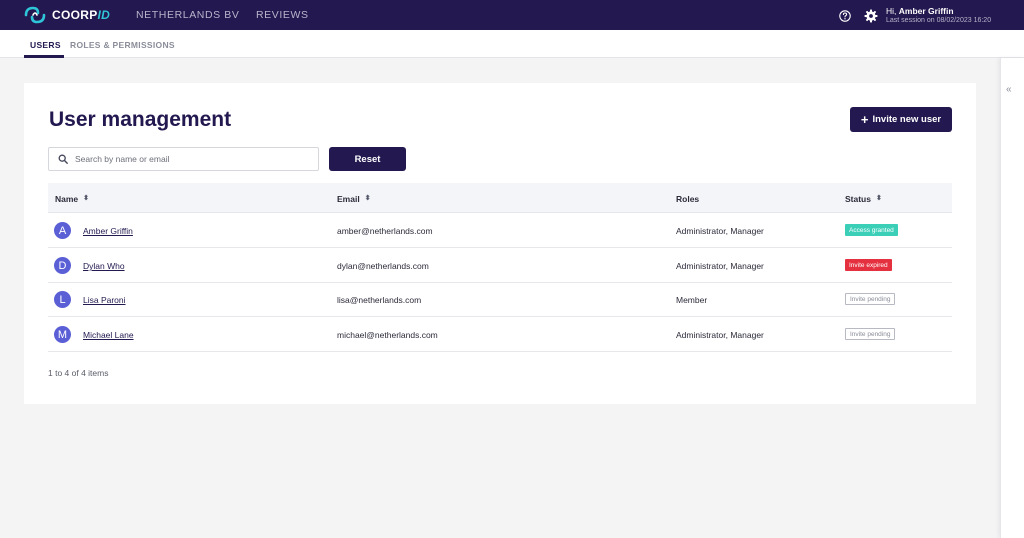 Image resolution: width=1024 pixels, height=538 pixels. What do you see at coordinates (62, 230) in the screenshot?
I see `avatar: A` at bounding box center [62, 230].